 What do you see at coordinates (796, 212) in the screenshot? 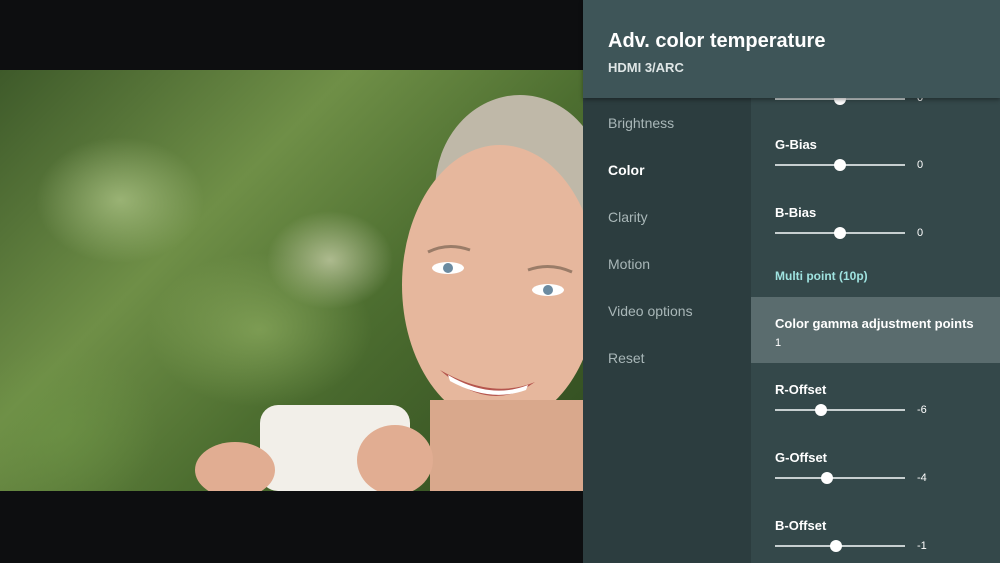
I see `b-bias-label: B-Bias` at bounding box center [796, 212].